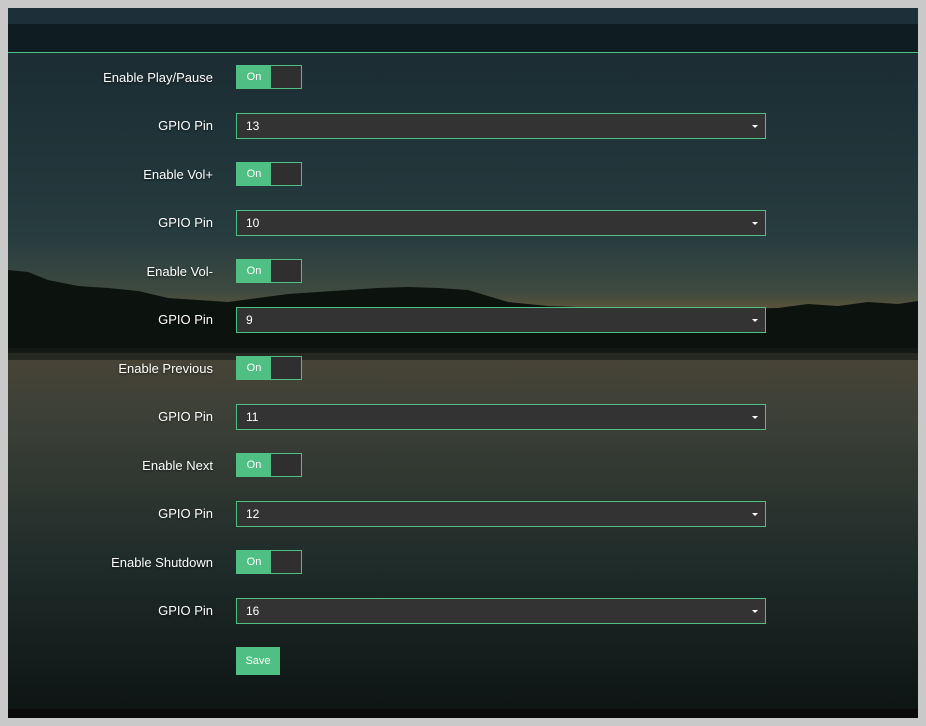 This screenshot has width=926, height=726. Describe the element at coordinates (463, 175) in the screenshot. I see `setting-row-enable-vol-up: Enable Vol+ On` at that location.